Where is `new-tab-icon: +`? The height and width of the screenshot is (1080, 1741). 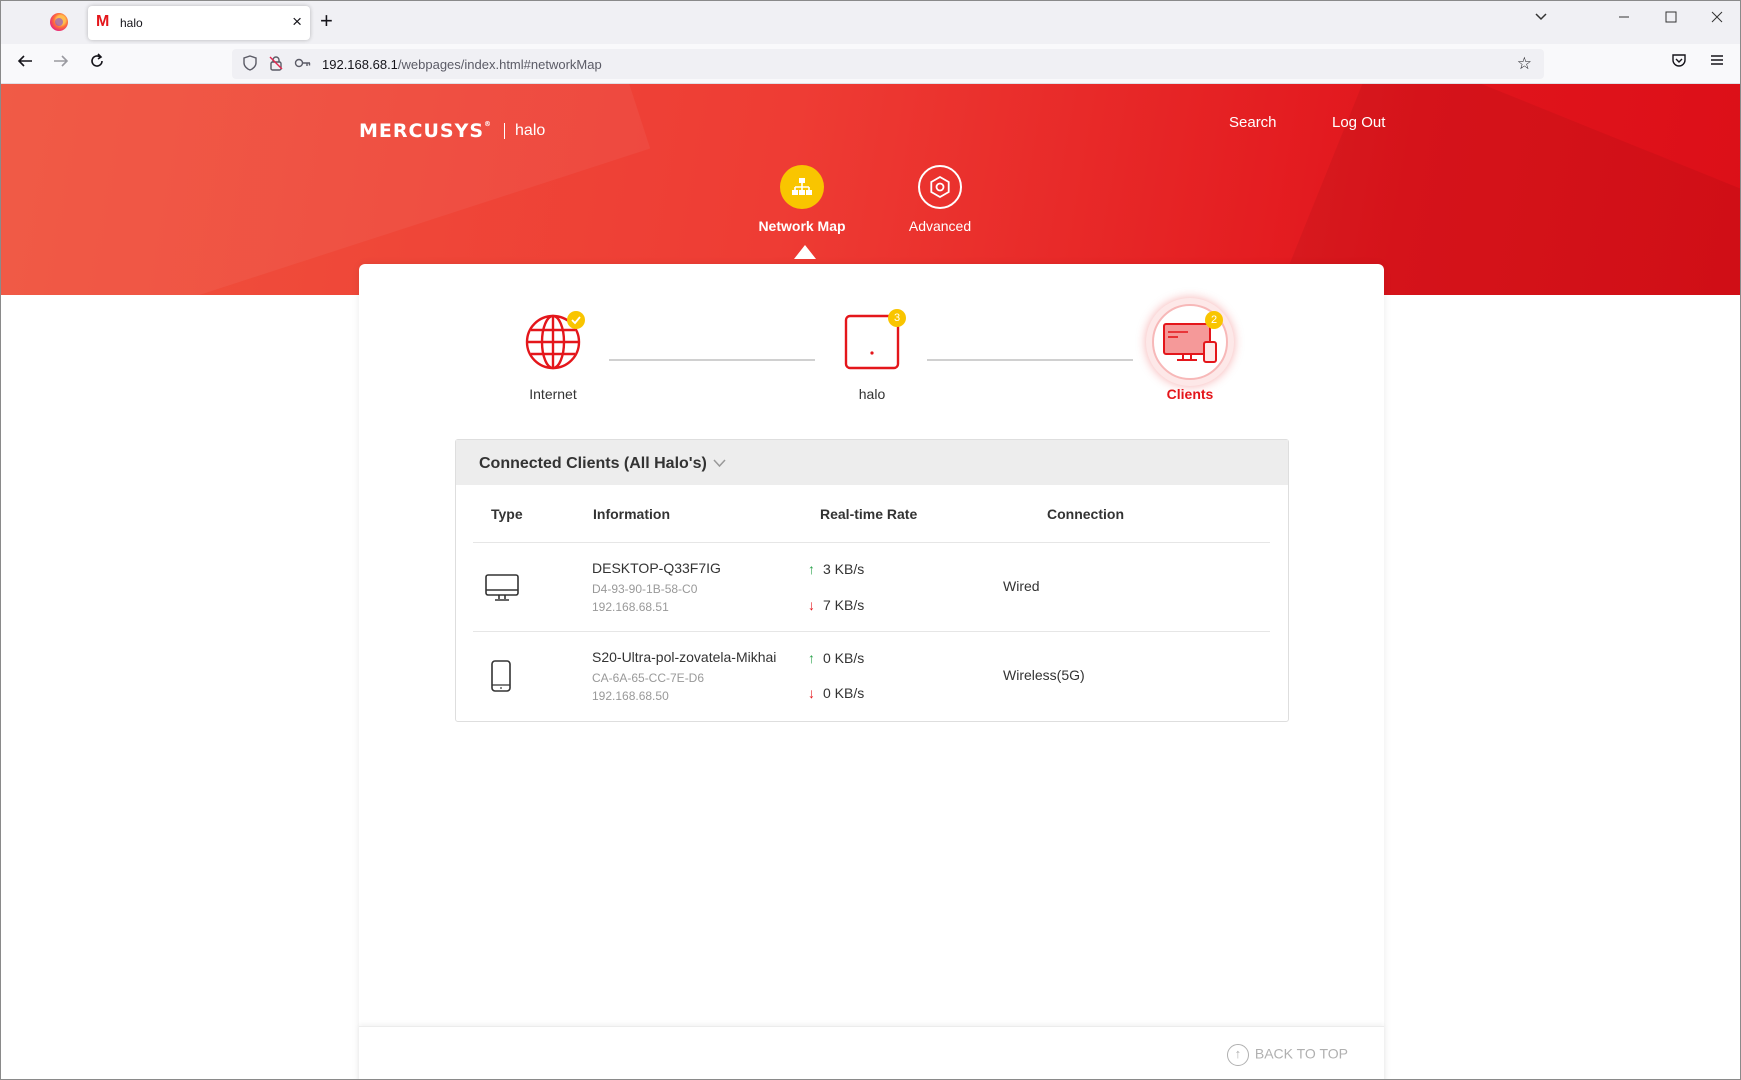
new-tab-icon: + is located at coordinates (326, 21).